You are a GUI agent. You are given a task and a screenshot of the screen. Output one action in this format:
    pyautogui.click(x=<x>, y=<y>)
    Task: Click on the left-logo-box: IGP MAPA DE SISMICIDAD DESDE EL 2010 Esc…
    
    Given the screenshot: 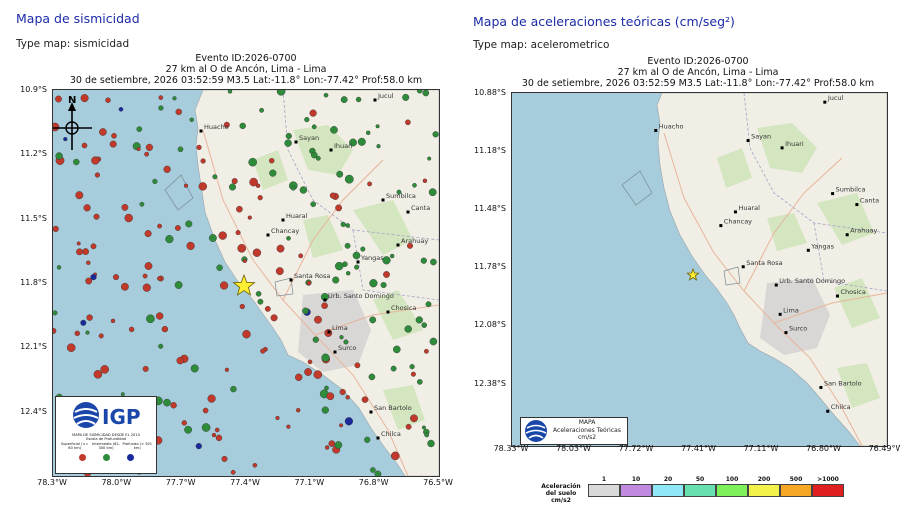 What is the action you would take?
    pyautogui.click(x=106, y=435)
    